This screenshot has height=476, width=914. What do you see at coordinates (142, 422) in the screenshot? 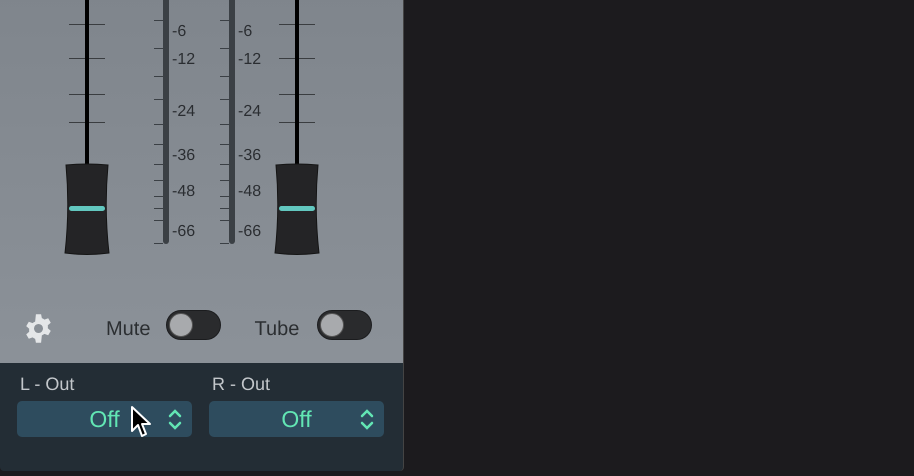
I see `cursor-icon` at bounding box center [142, 422].